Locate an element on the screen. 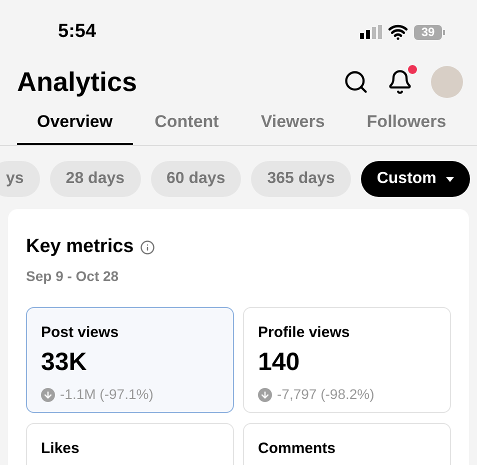 The image size is (477, 465). metric-card: Post views 33K -1.1M (-97.1%) is located at coordinates (130, 359).